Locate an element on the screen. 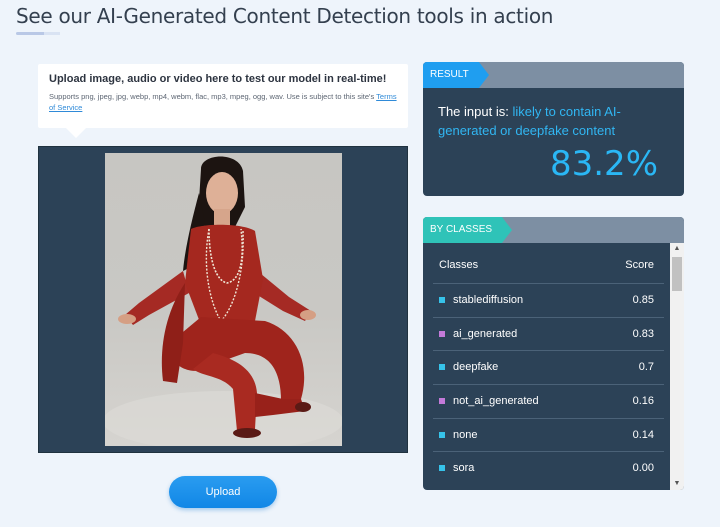 The image size is (720, 527). table-row: ai_generated 0.83 is located at coordinates (548, 333).